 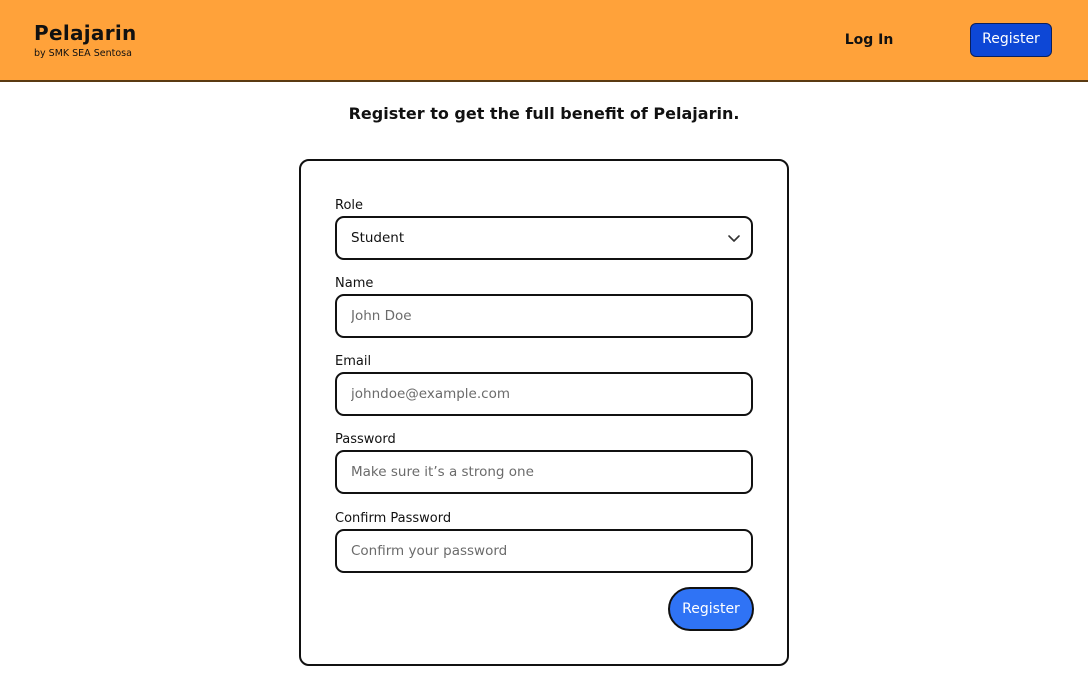 I want to click on confirm-password-input, so click(x=544, y=551).